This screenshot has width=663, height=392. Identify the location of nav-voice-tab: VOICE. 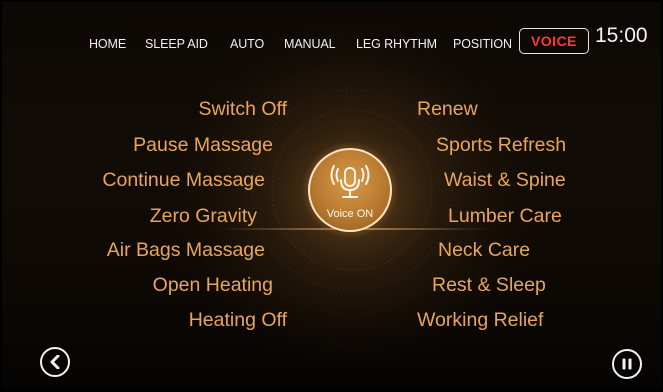
(554, 41).